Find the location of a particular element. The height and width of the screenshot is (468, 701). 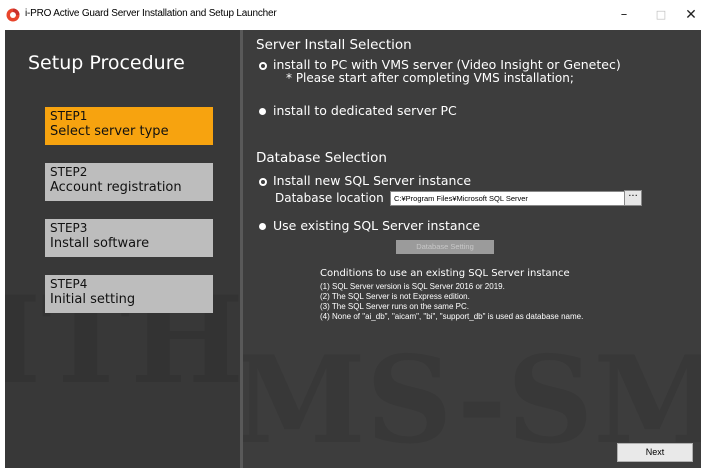

next-button: Next is located at coordinates (655, 452).